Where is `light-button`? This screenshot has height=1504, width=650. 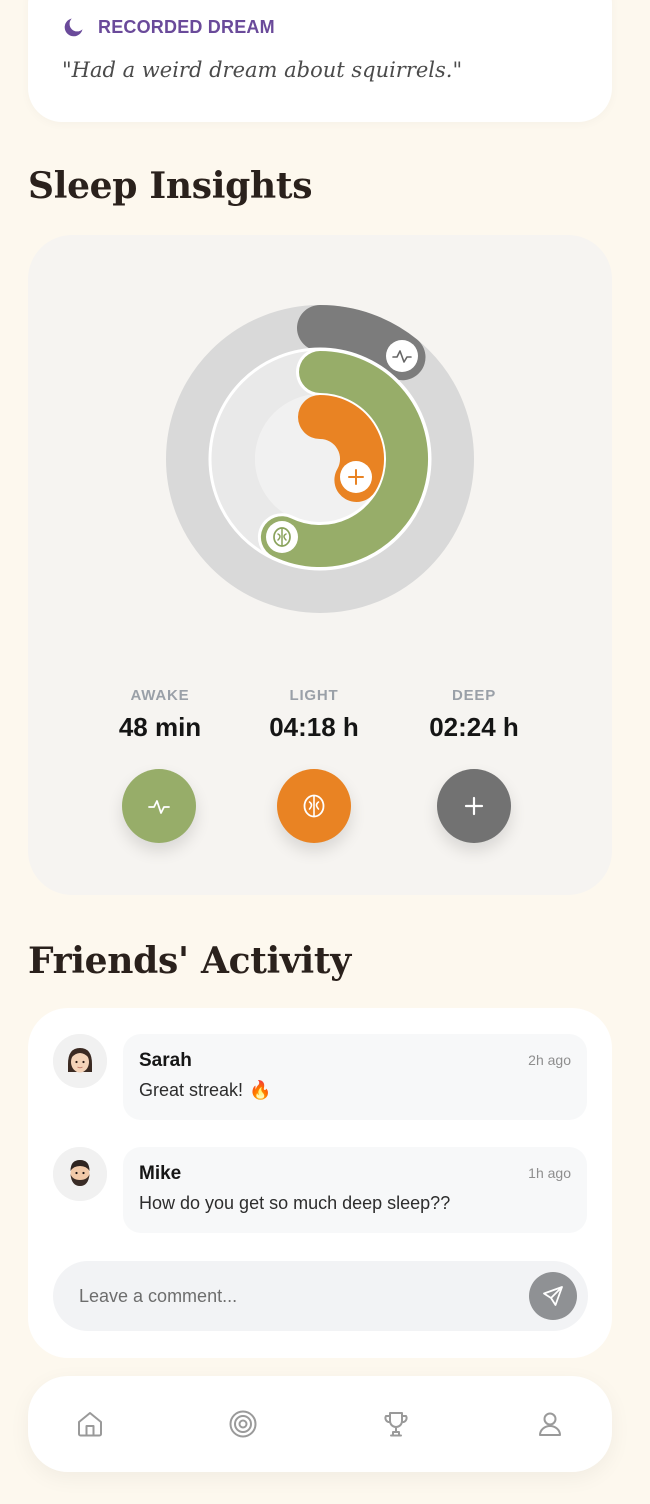 light-button is located at coordinates (314, 806).